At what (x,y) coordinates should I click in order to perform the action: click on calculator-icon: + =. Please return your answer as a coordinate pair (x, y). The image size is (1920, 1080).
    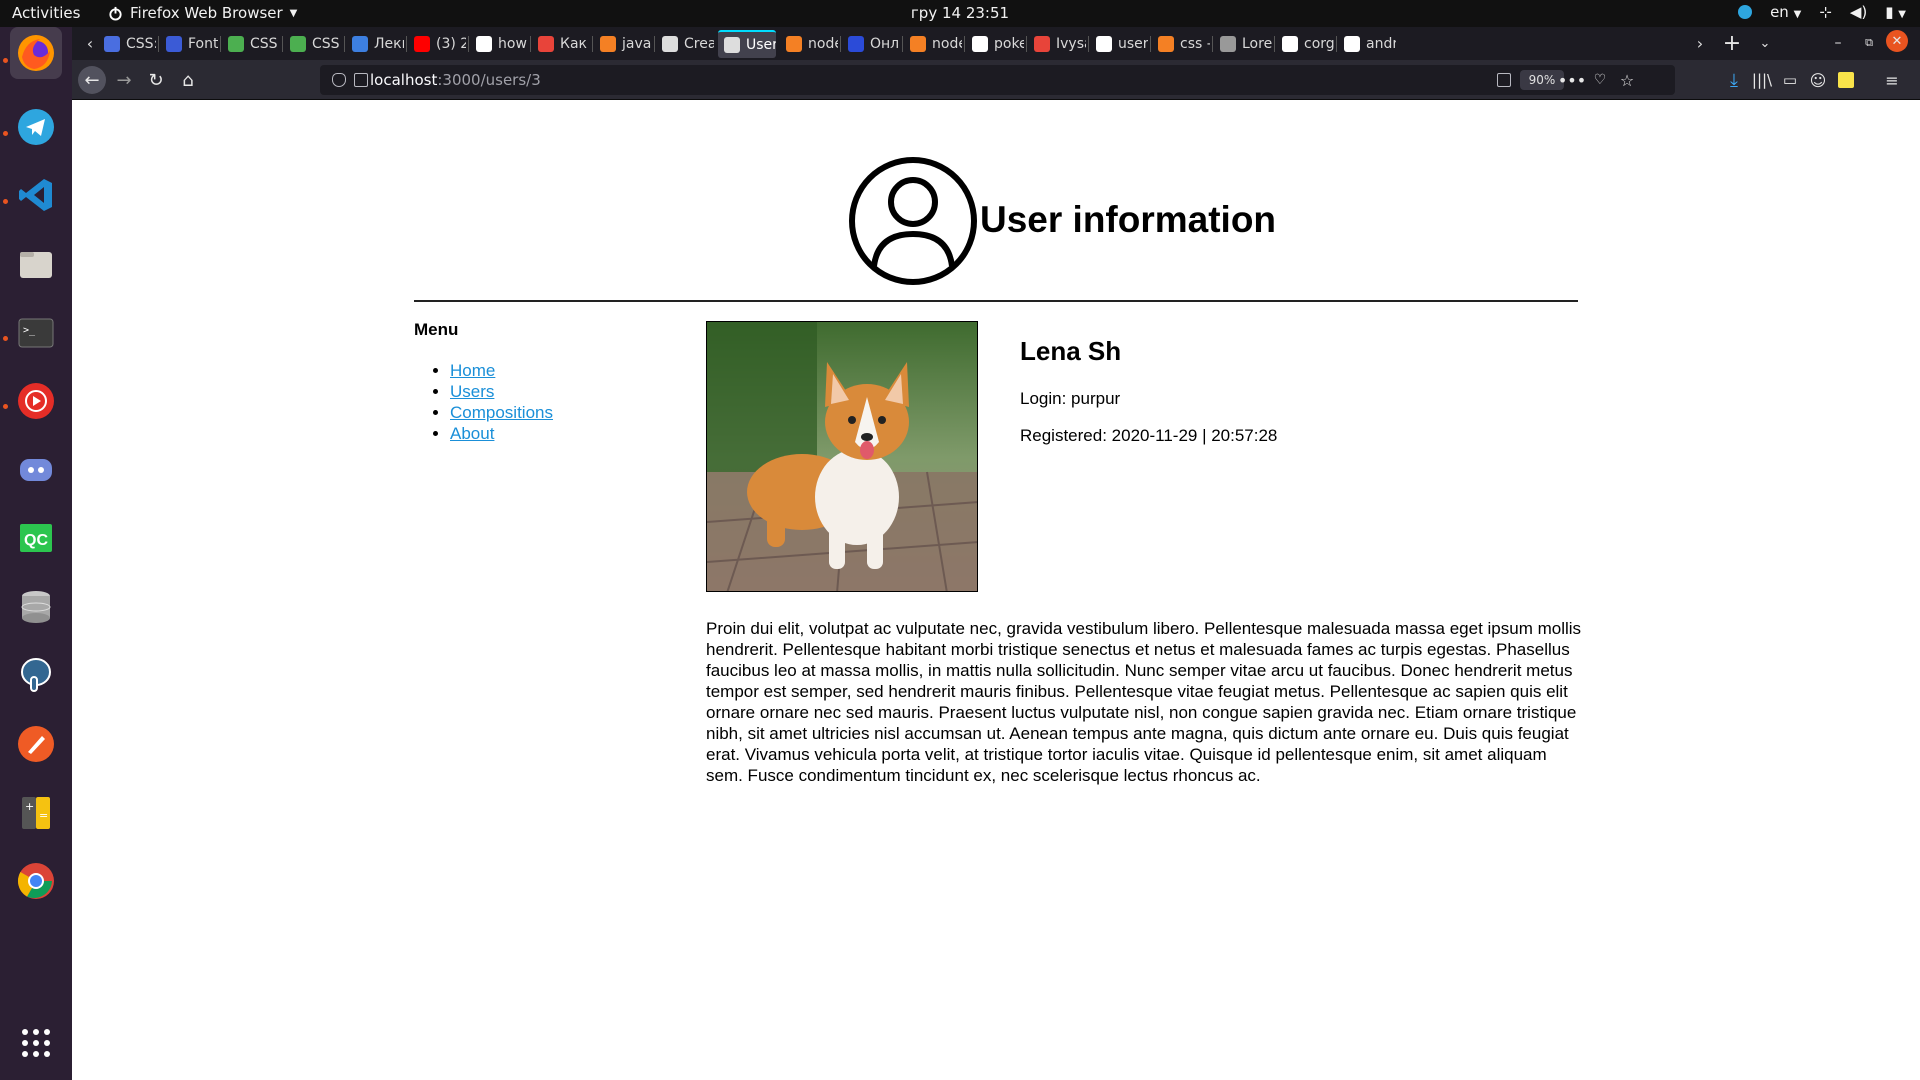
    Looking at the image, I should click on (36, 813).